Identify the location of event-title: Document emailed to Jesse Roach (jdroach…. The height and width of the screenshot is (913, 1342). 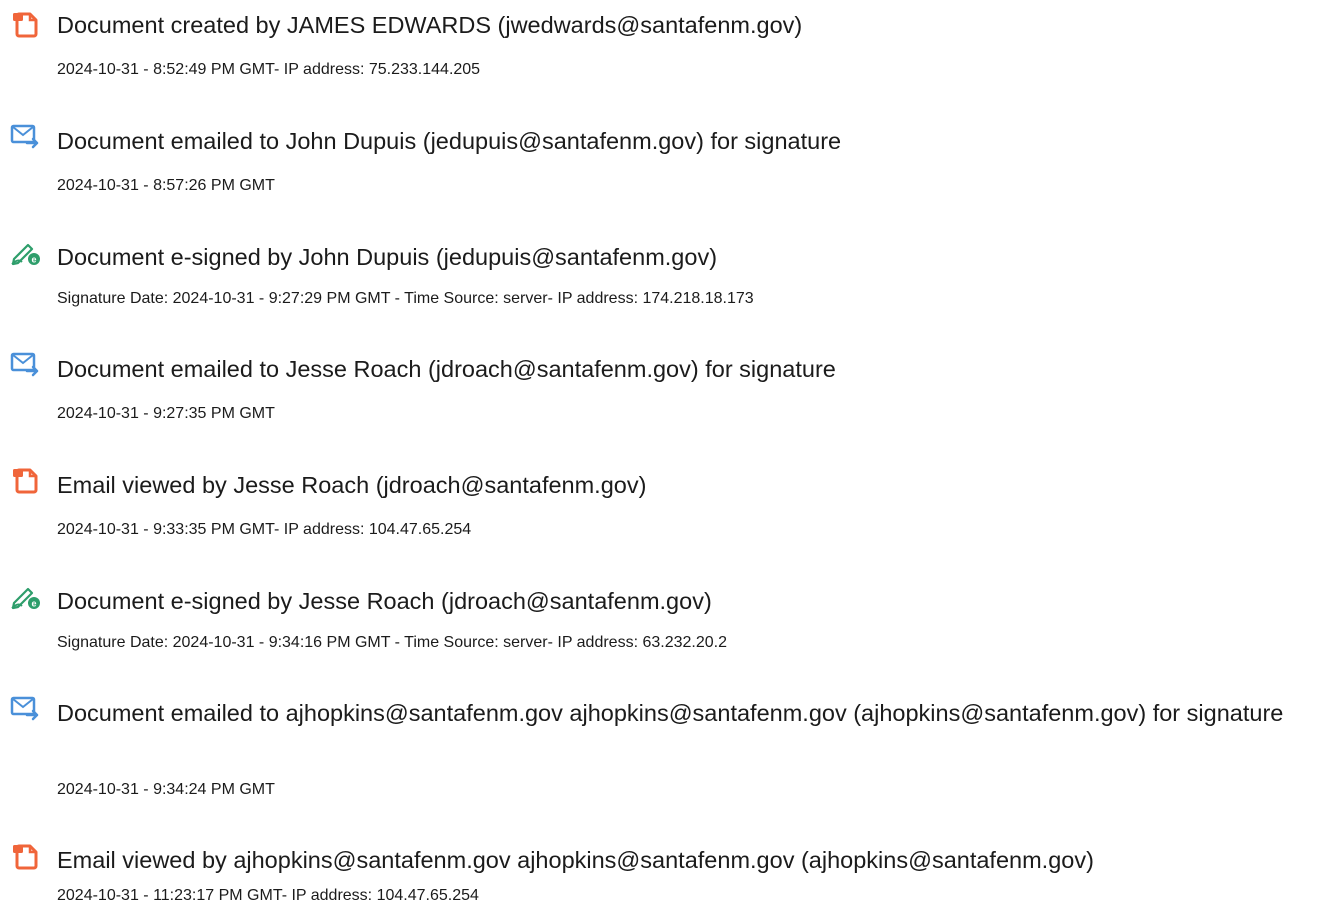
(446, 369).